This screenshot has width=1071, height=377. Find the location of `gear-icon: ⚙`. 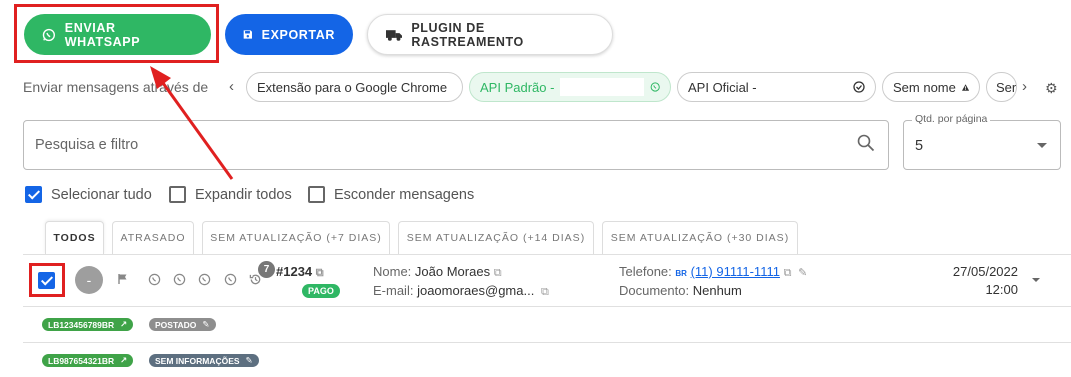

gear-icon: ⚙ is located at coordinates (1051, 88).